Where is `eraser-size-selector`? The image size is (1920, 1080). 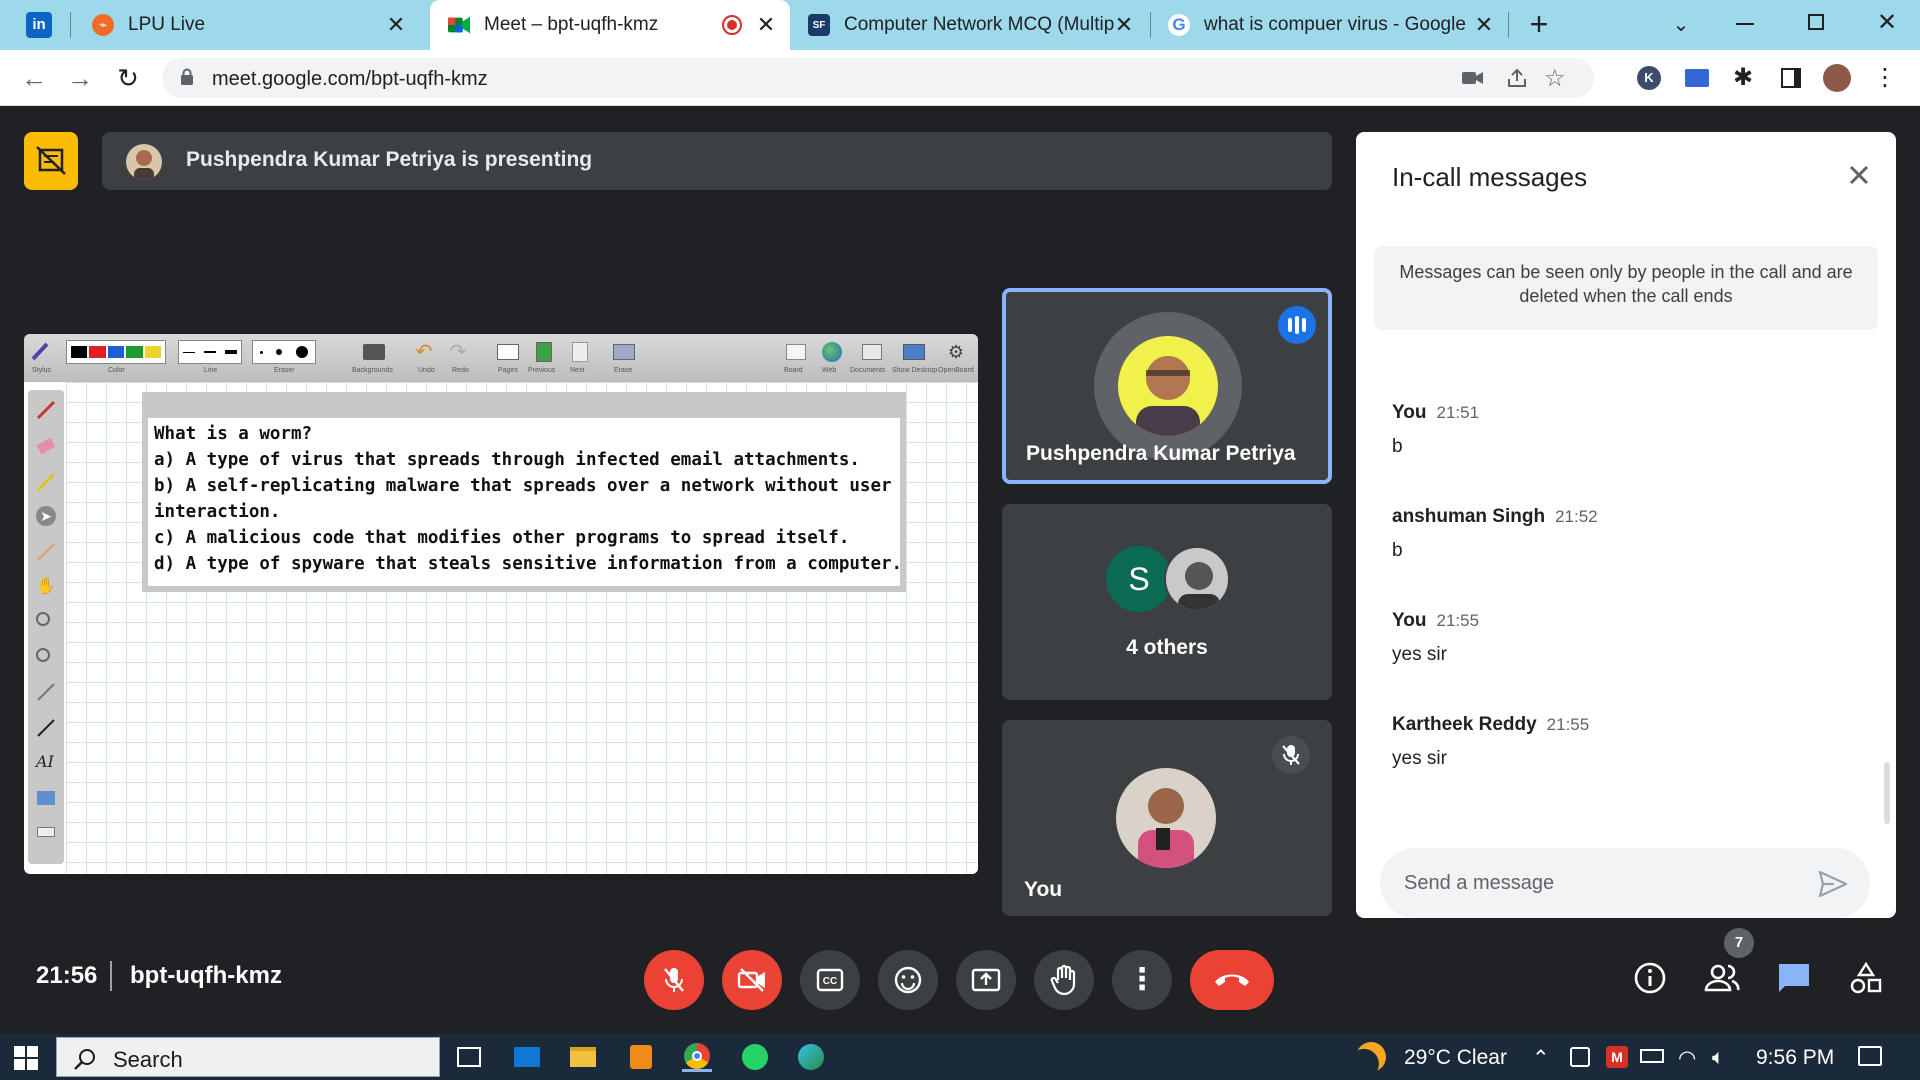
eraser-size-selector is located at coordinates (284, 352).